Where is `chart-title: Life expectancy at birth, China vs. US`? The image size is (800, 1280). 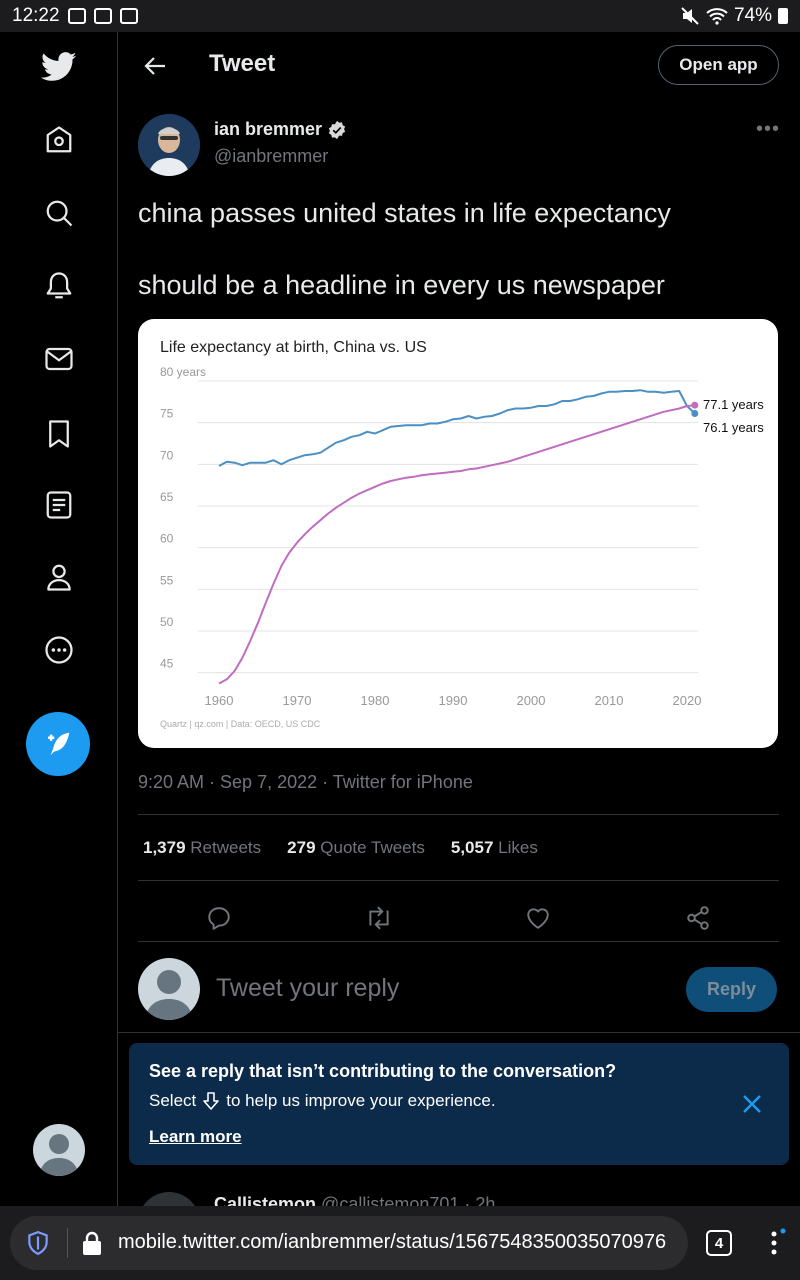
chart-title: Life expectancy at birth, China vs. US is located at coordinates (293, 347).